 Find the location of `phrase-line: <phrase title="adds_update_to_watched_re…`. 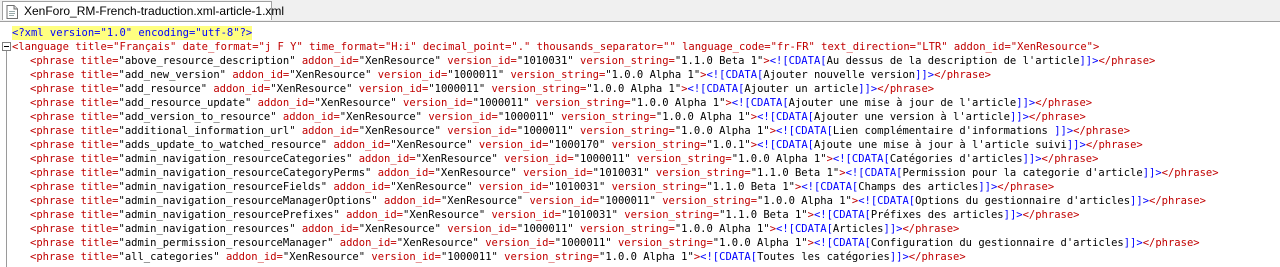

phrase-line: <phrase title="adds_update_to_watched_re… is located at coordinates (640, 145).